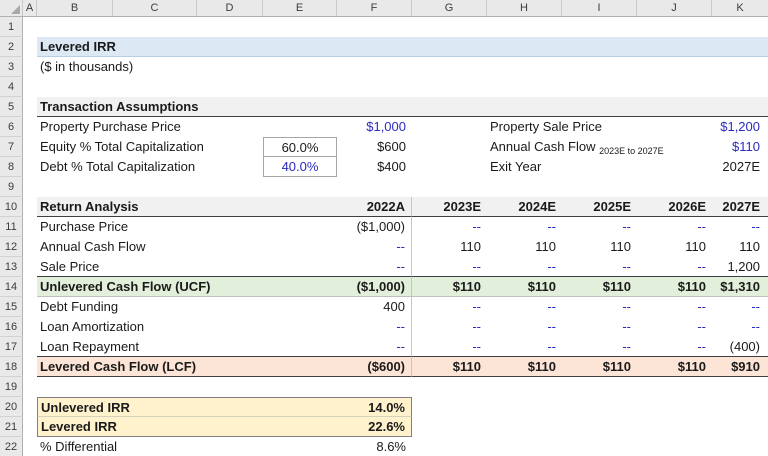 The height and width of the screenshot is (456, 768). What do you see at coordinates (300, 147) in the screenshot?
I see `equity-pct-input: 60.0%` at bounding box center [300, 147].